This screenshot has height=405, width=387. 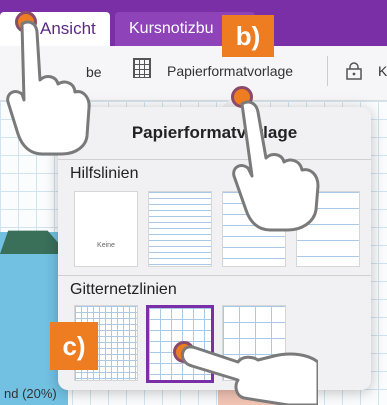 I want to click on tab-kursnotizbuch-label: Kursnotizbu, so click(x=171, y=28).